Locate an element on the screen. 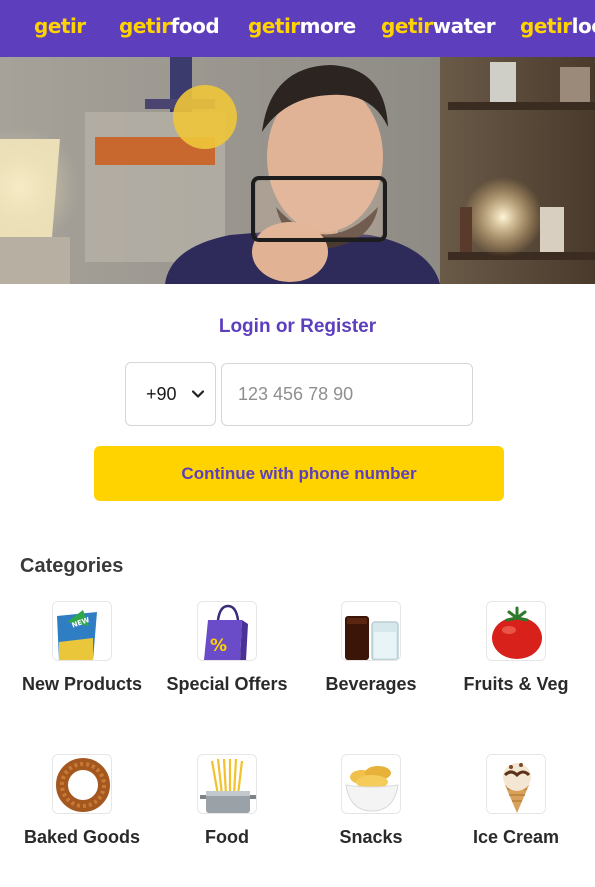  phone-number-input is located at coordinates (347, 394).